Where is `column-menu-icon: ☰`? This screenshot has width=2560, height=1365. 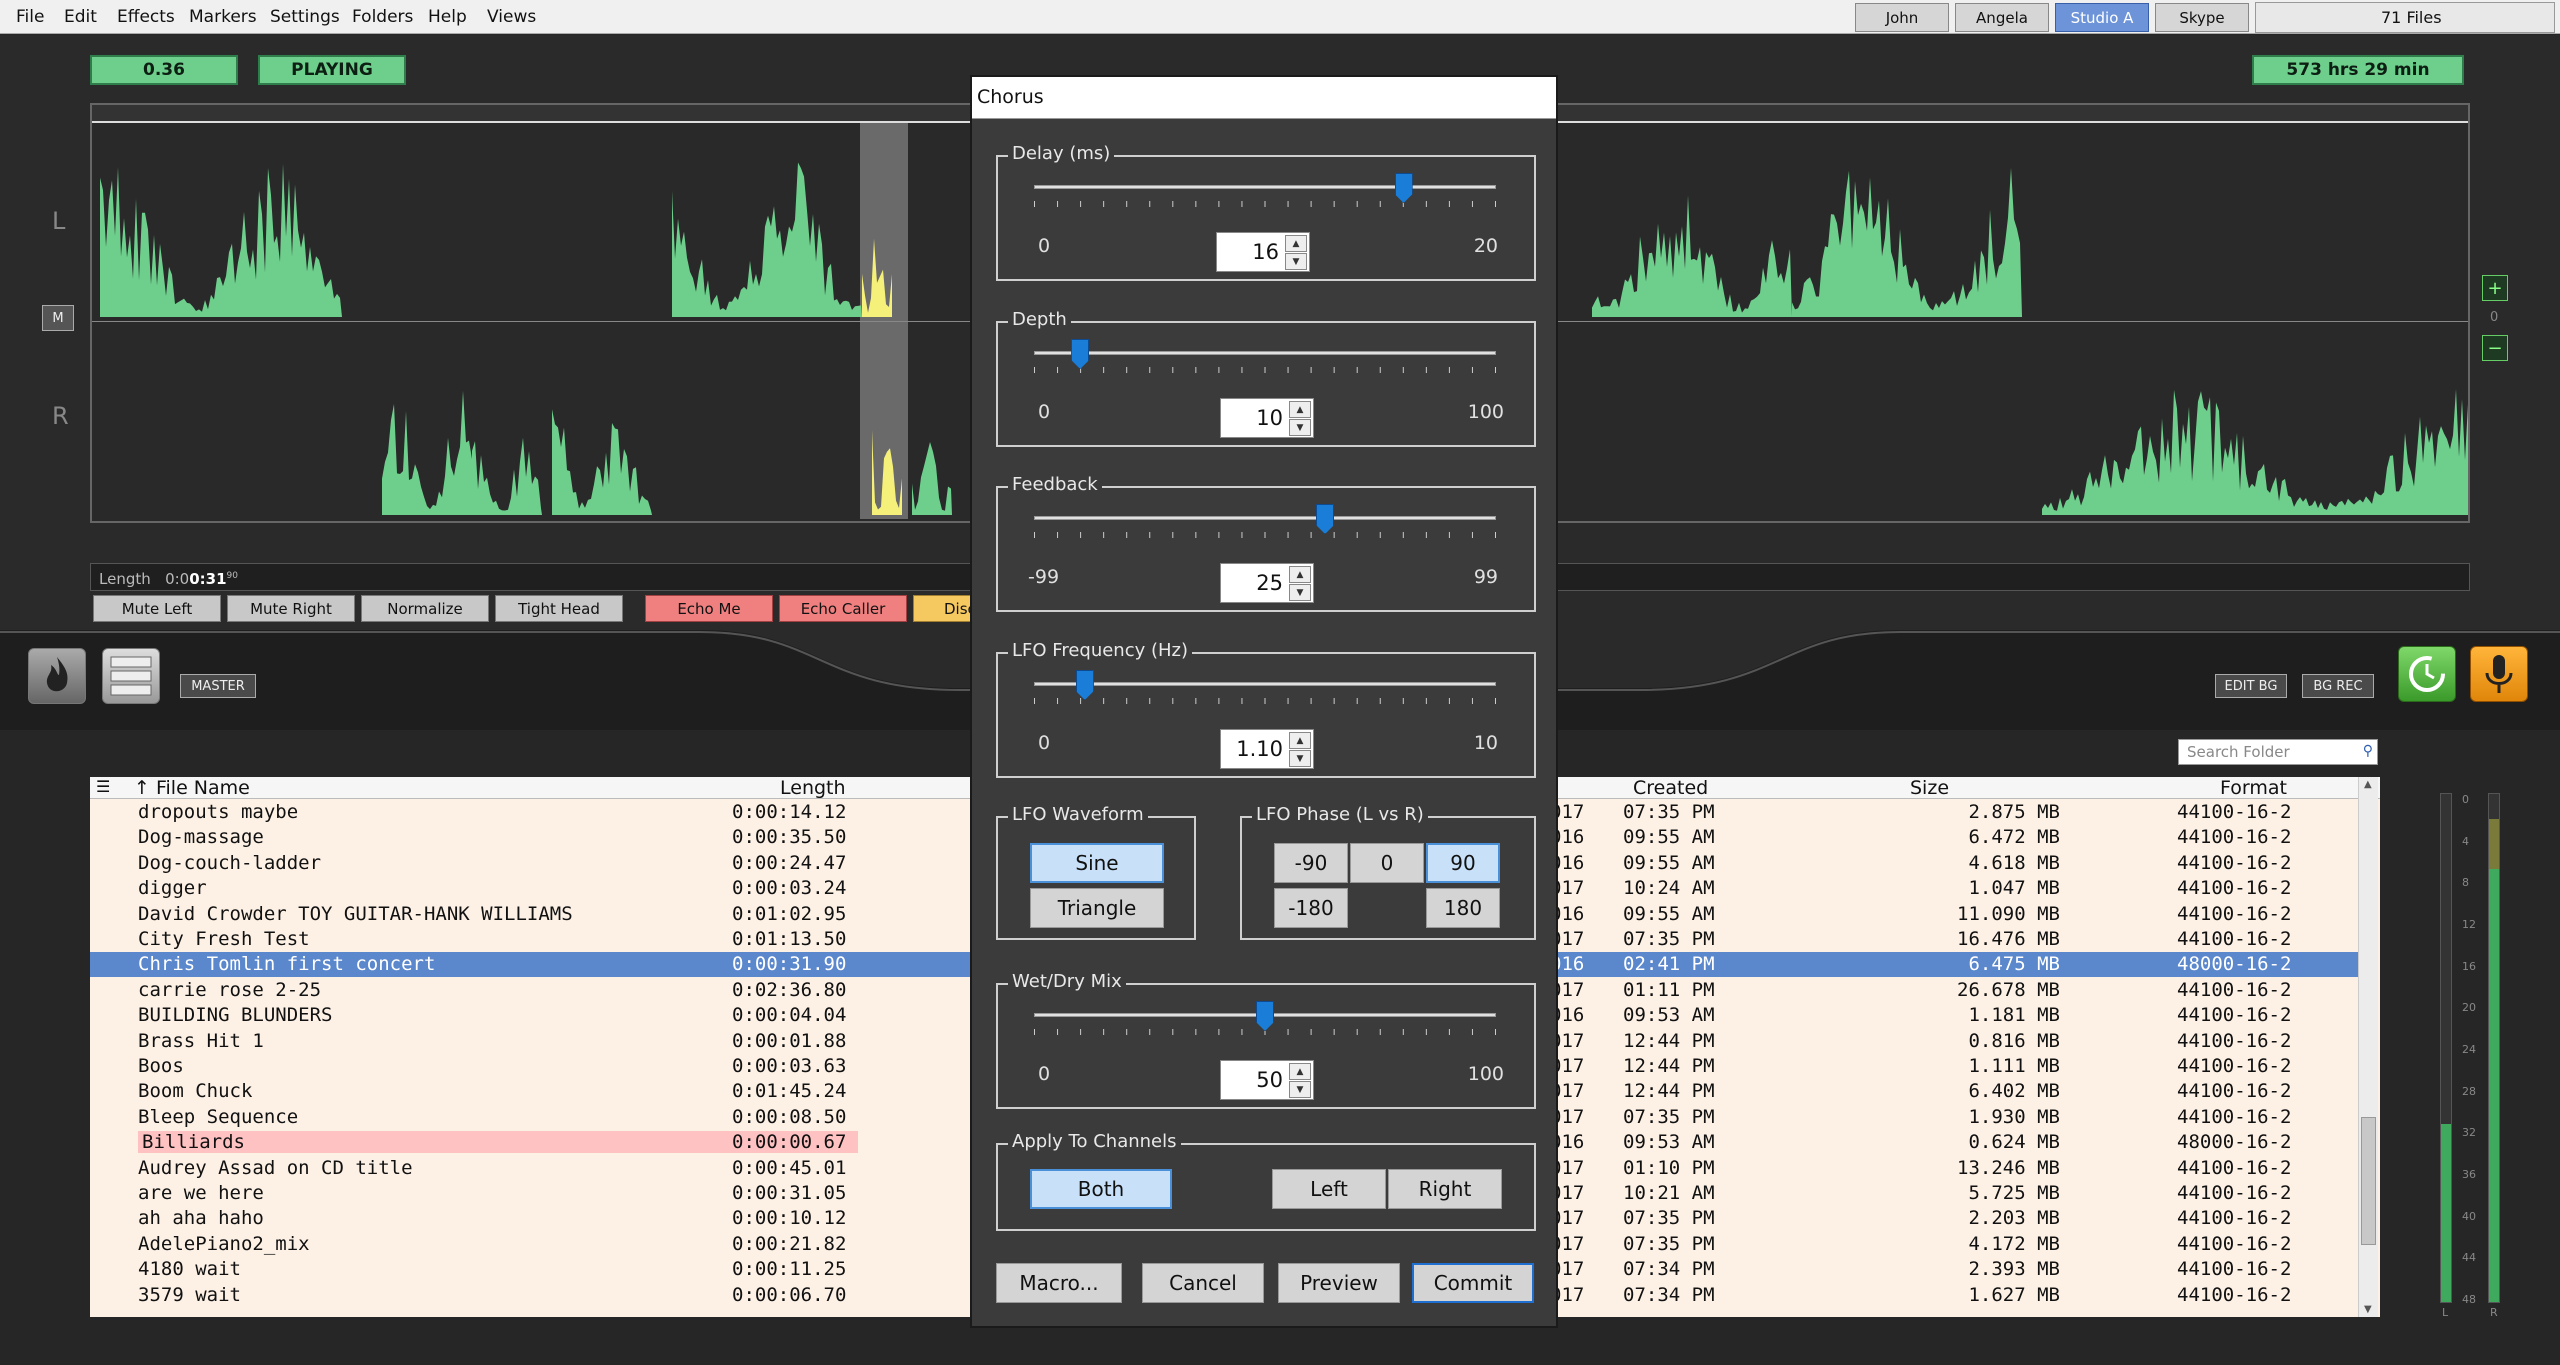 column-menu-icon: ☰ is located at coordinates (103, 786).